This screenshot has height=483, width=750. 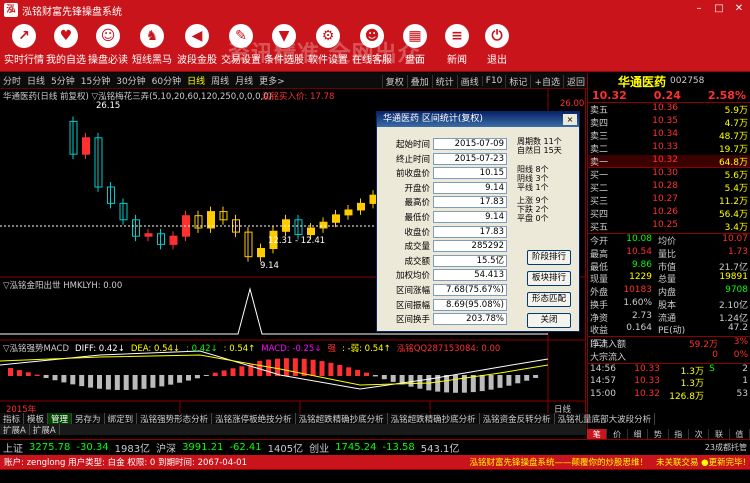 I want to click on stat-field: 区间涨幅 7.68(75.67%), so click(x=442, y=290).